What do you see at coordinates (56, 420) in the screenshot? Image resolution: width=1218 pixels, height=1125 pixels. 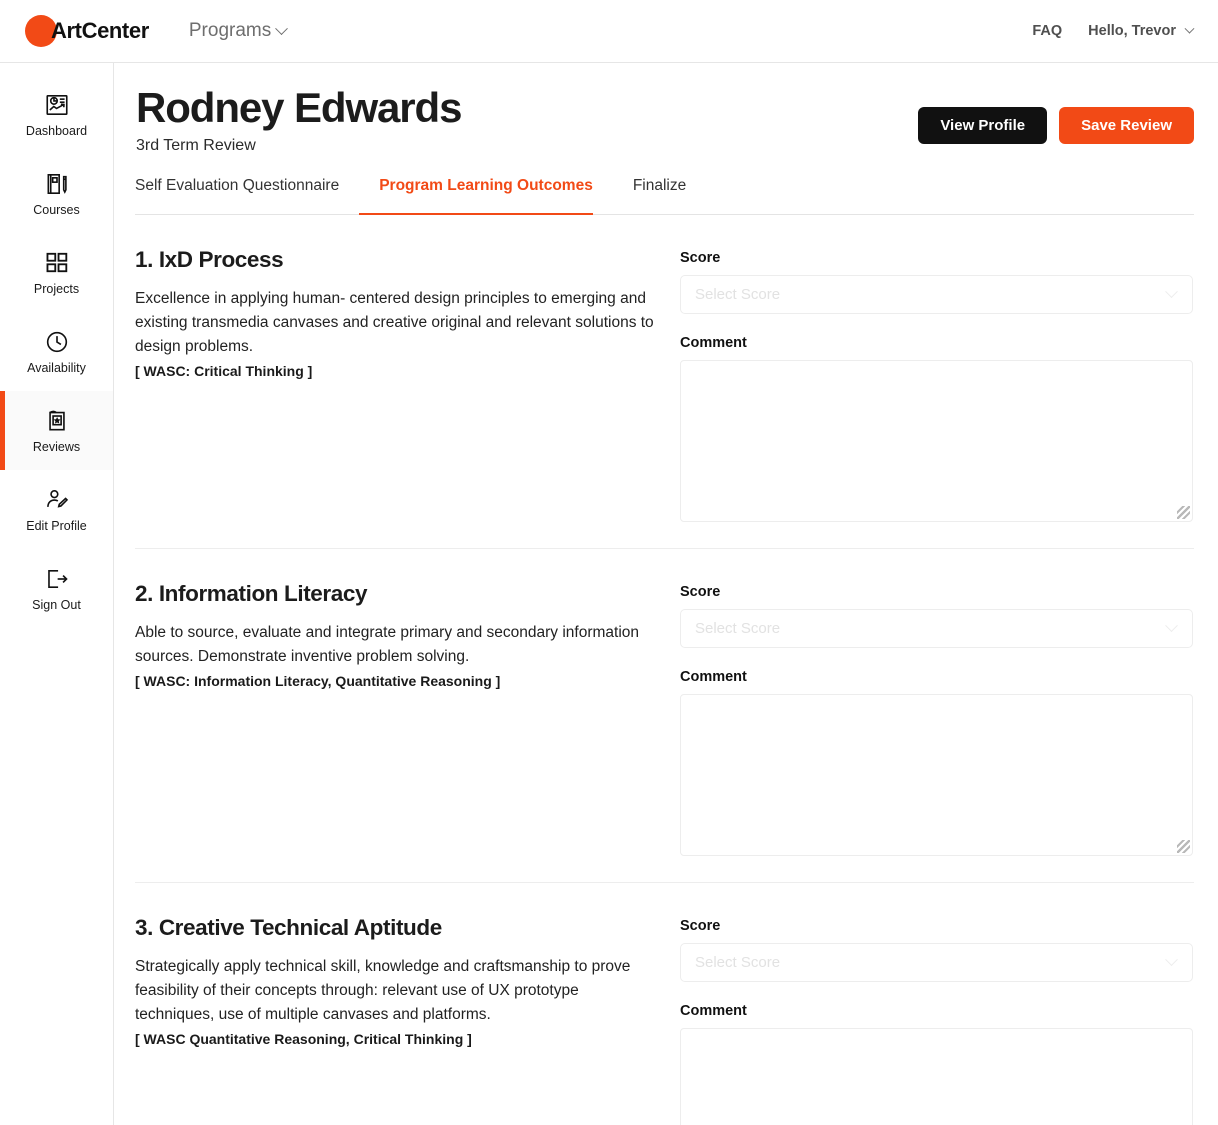 I see `reviews-icon` at bounding box center [56, 420].